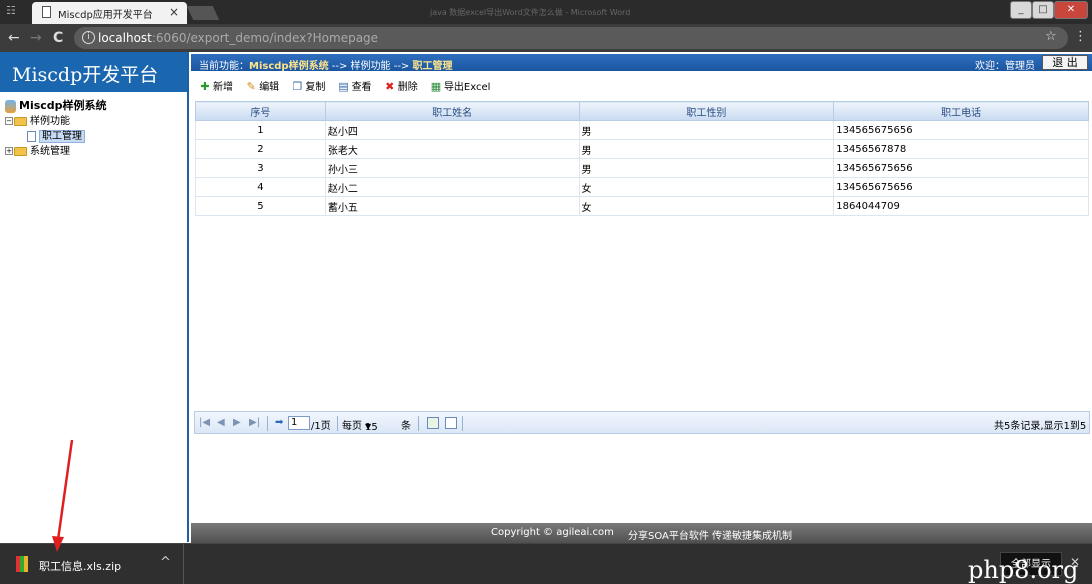 Image resolution: width=1092 pixels, height=584 pixels. Describe the element at coordinates (10, 106) in the screenshot. I see `system-icon` at that location.